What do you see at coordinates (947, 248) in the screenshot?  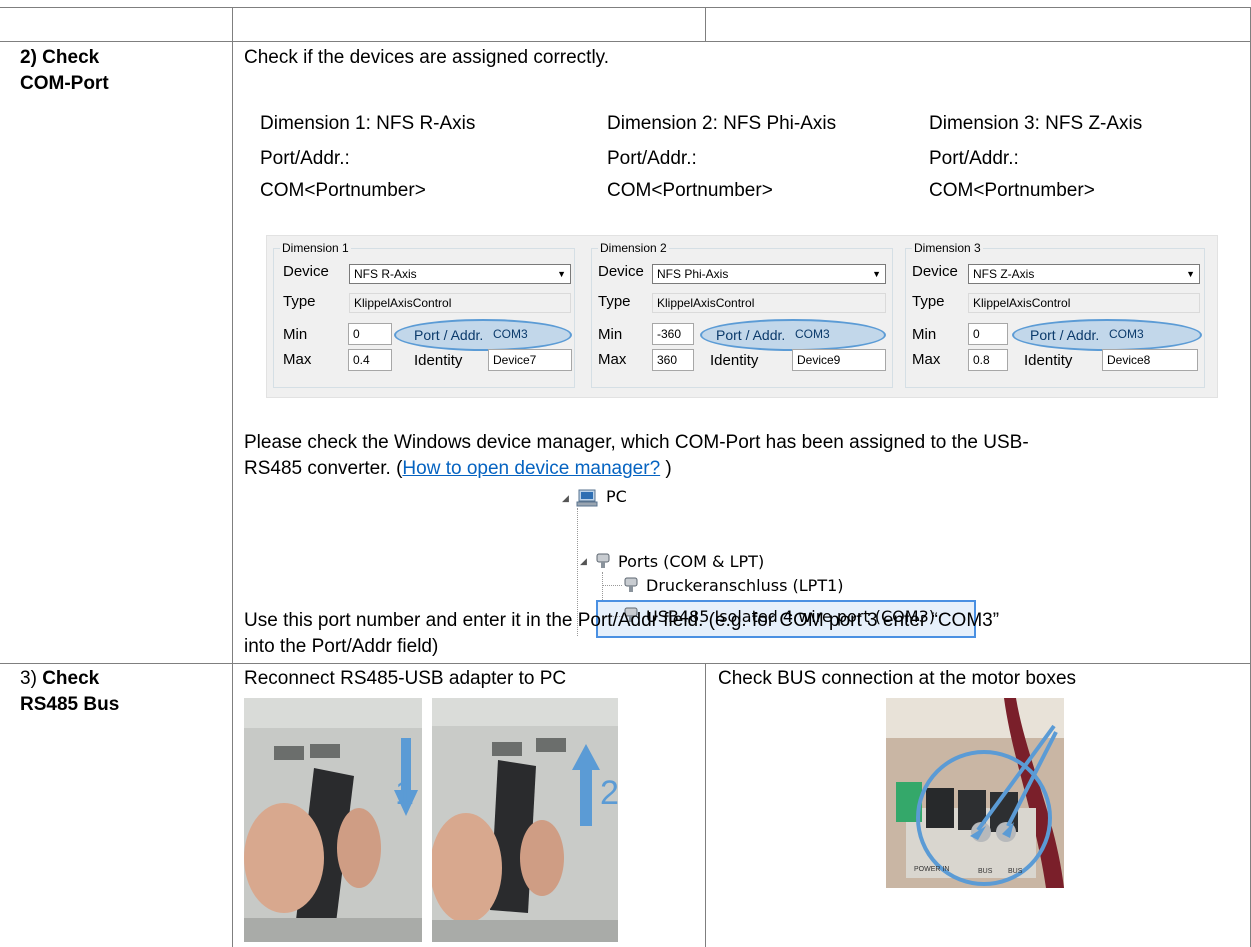 I see `group-title: Dimension 3` at bounding box center [947, 248].